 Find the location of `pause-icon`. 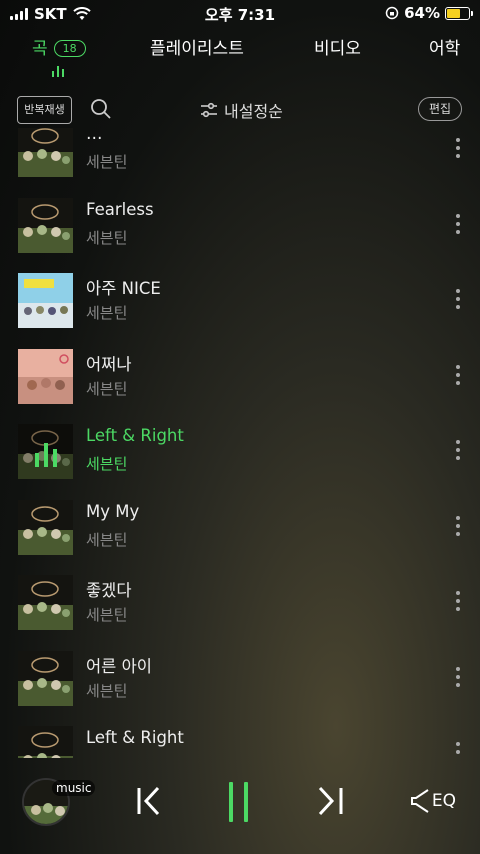

pause-icon is located at coordinates (238, 802).